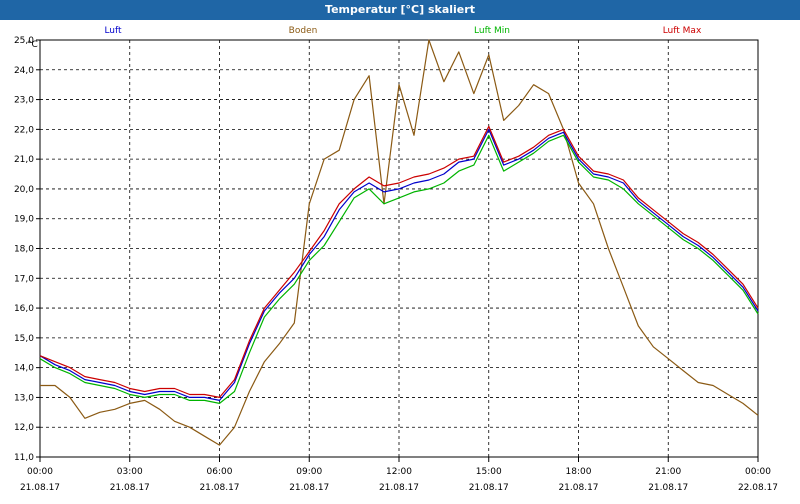  What do you see at coordinates (24, 250) in the screenshot?
I see `y-tick-label: 18,0` at bounding box center [24, 250].